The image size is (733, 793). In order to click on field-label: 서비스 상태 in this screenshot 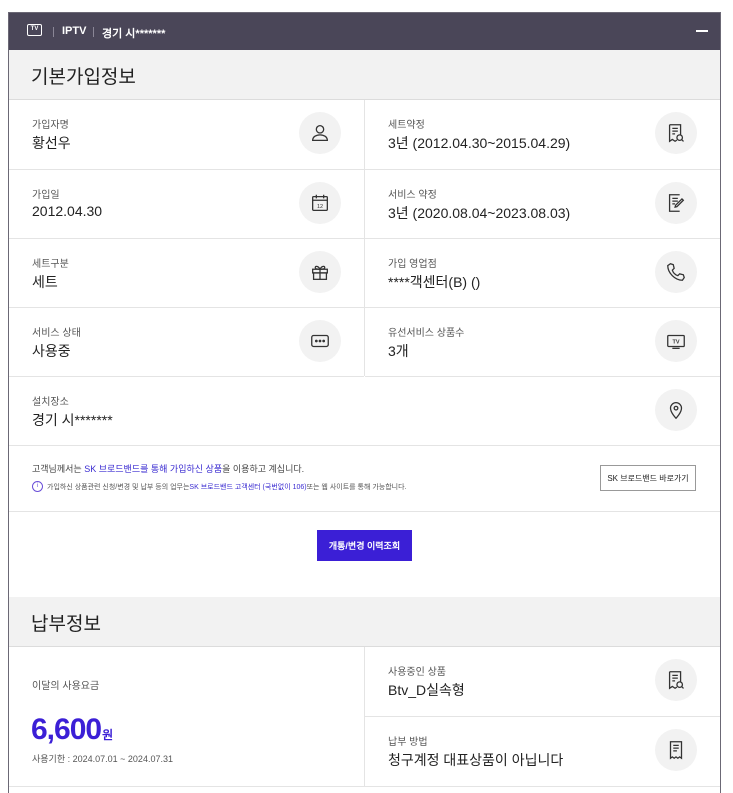, I will do `click(56, 333)`.